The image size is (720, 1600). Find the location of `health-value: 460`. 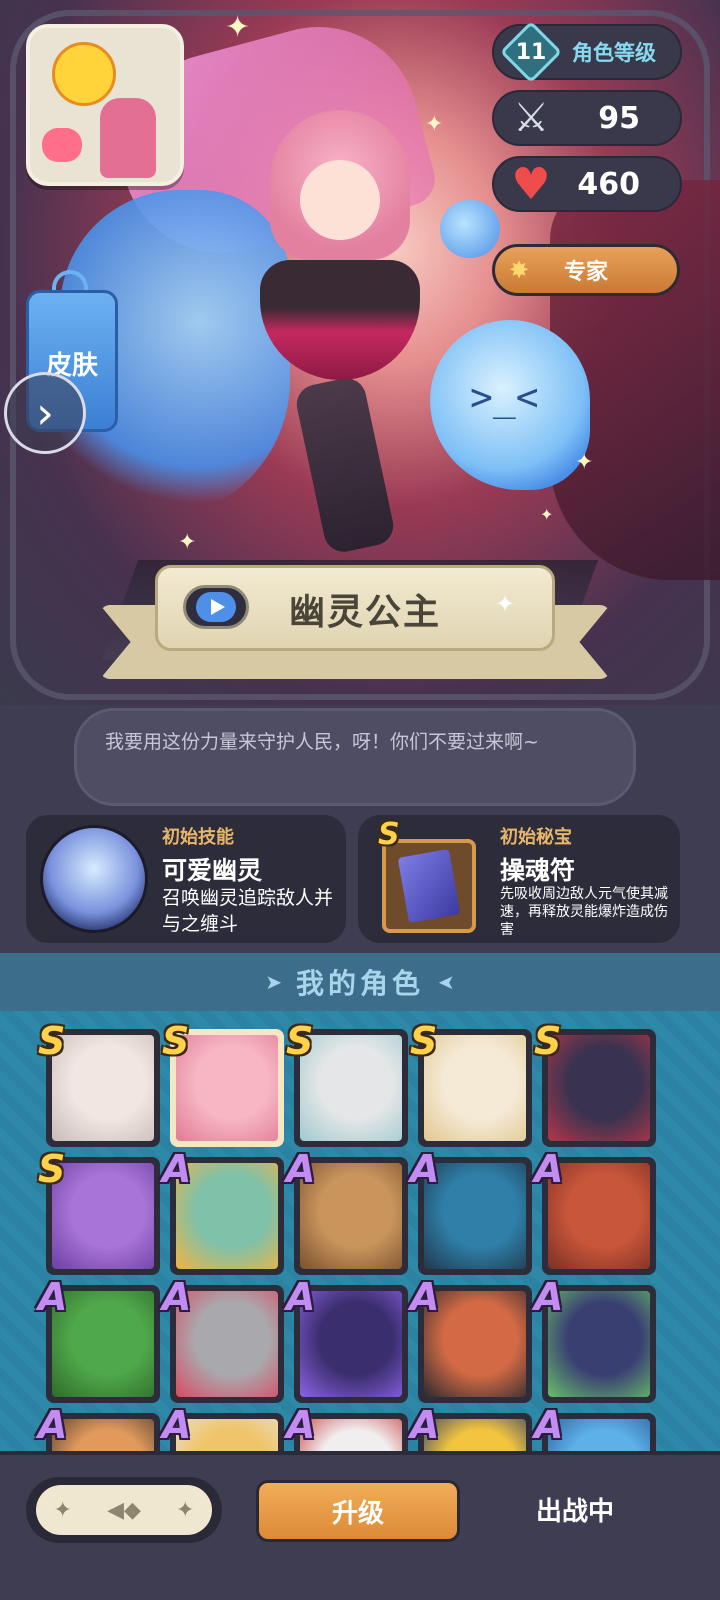

health-value: 460 is located at coordinates (608, 184).